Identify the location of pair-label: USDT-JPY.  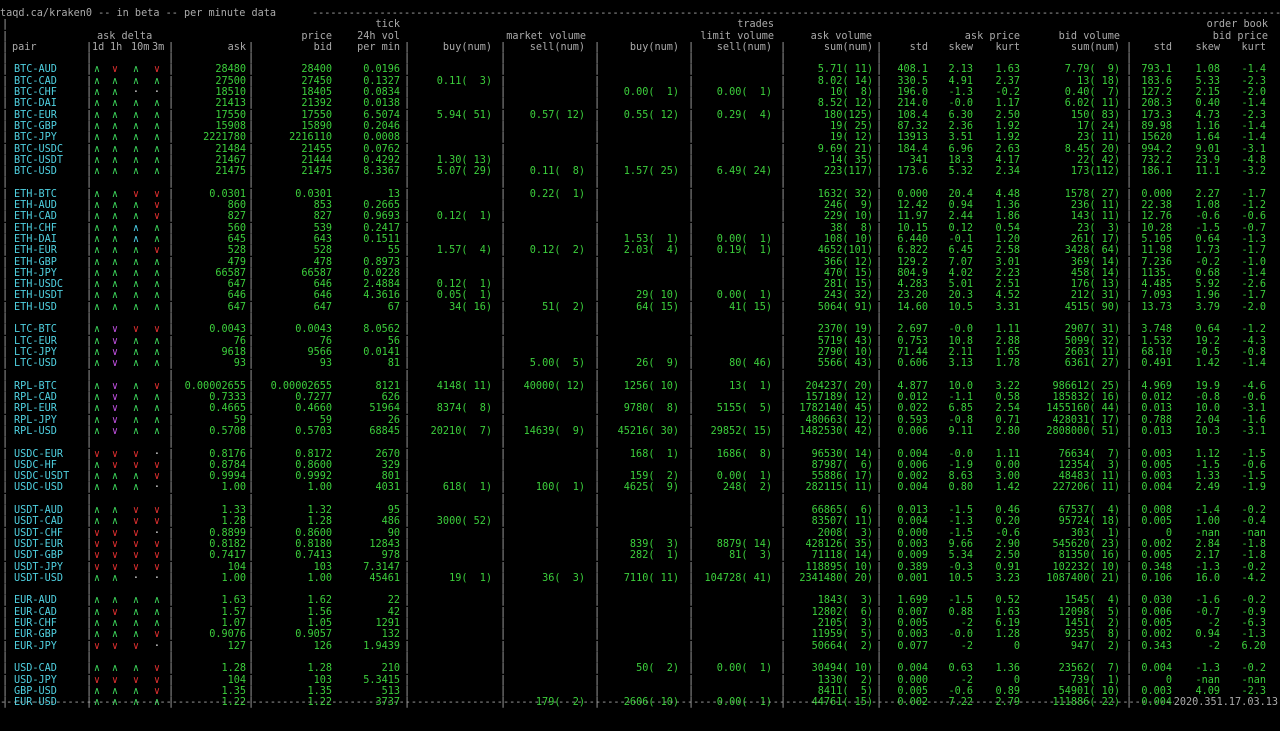
(49, 567).